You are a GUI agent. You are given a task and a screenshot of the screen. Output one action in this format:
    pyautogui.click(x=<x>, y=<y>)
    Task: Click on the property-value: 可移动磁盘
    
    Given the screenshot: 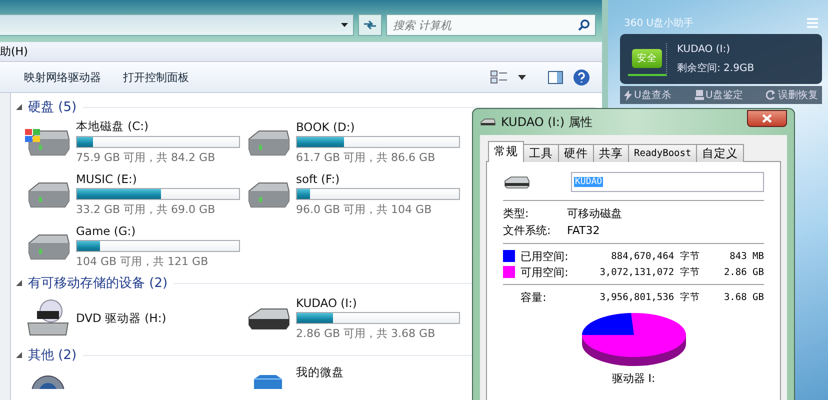 What is the action you would take?
    pyautogui.click(x=594, y=213)
    